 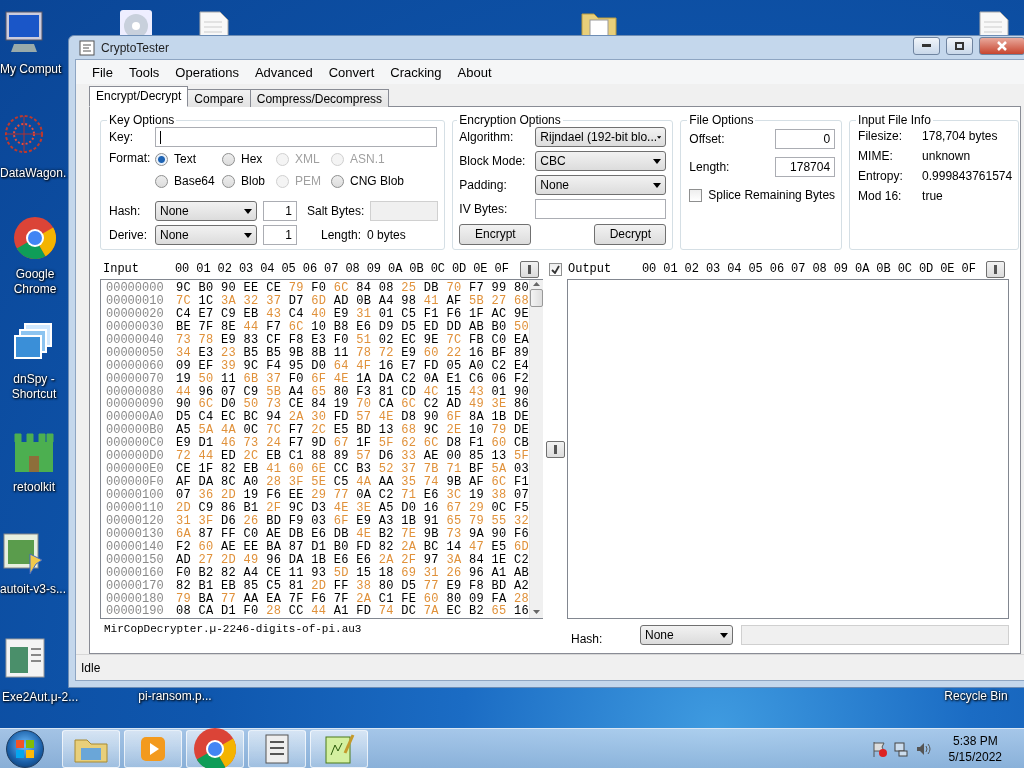 I want to click on minimize-button, so click(x=926, y=45).